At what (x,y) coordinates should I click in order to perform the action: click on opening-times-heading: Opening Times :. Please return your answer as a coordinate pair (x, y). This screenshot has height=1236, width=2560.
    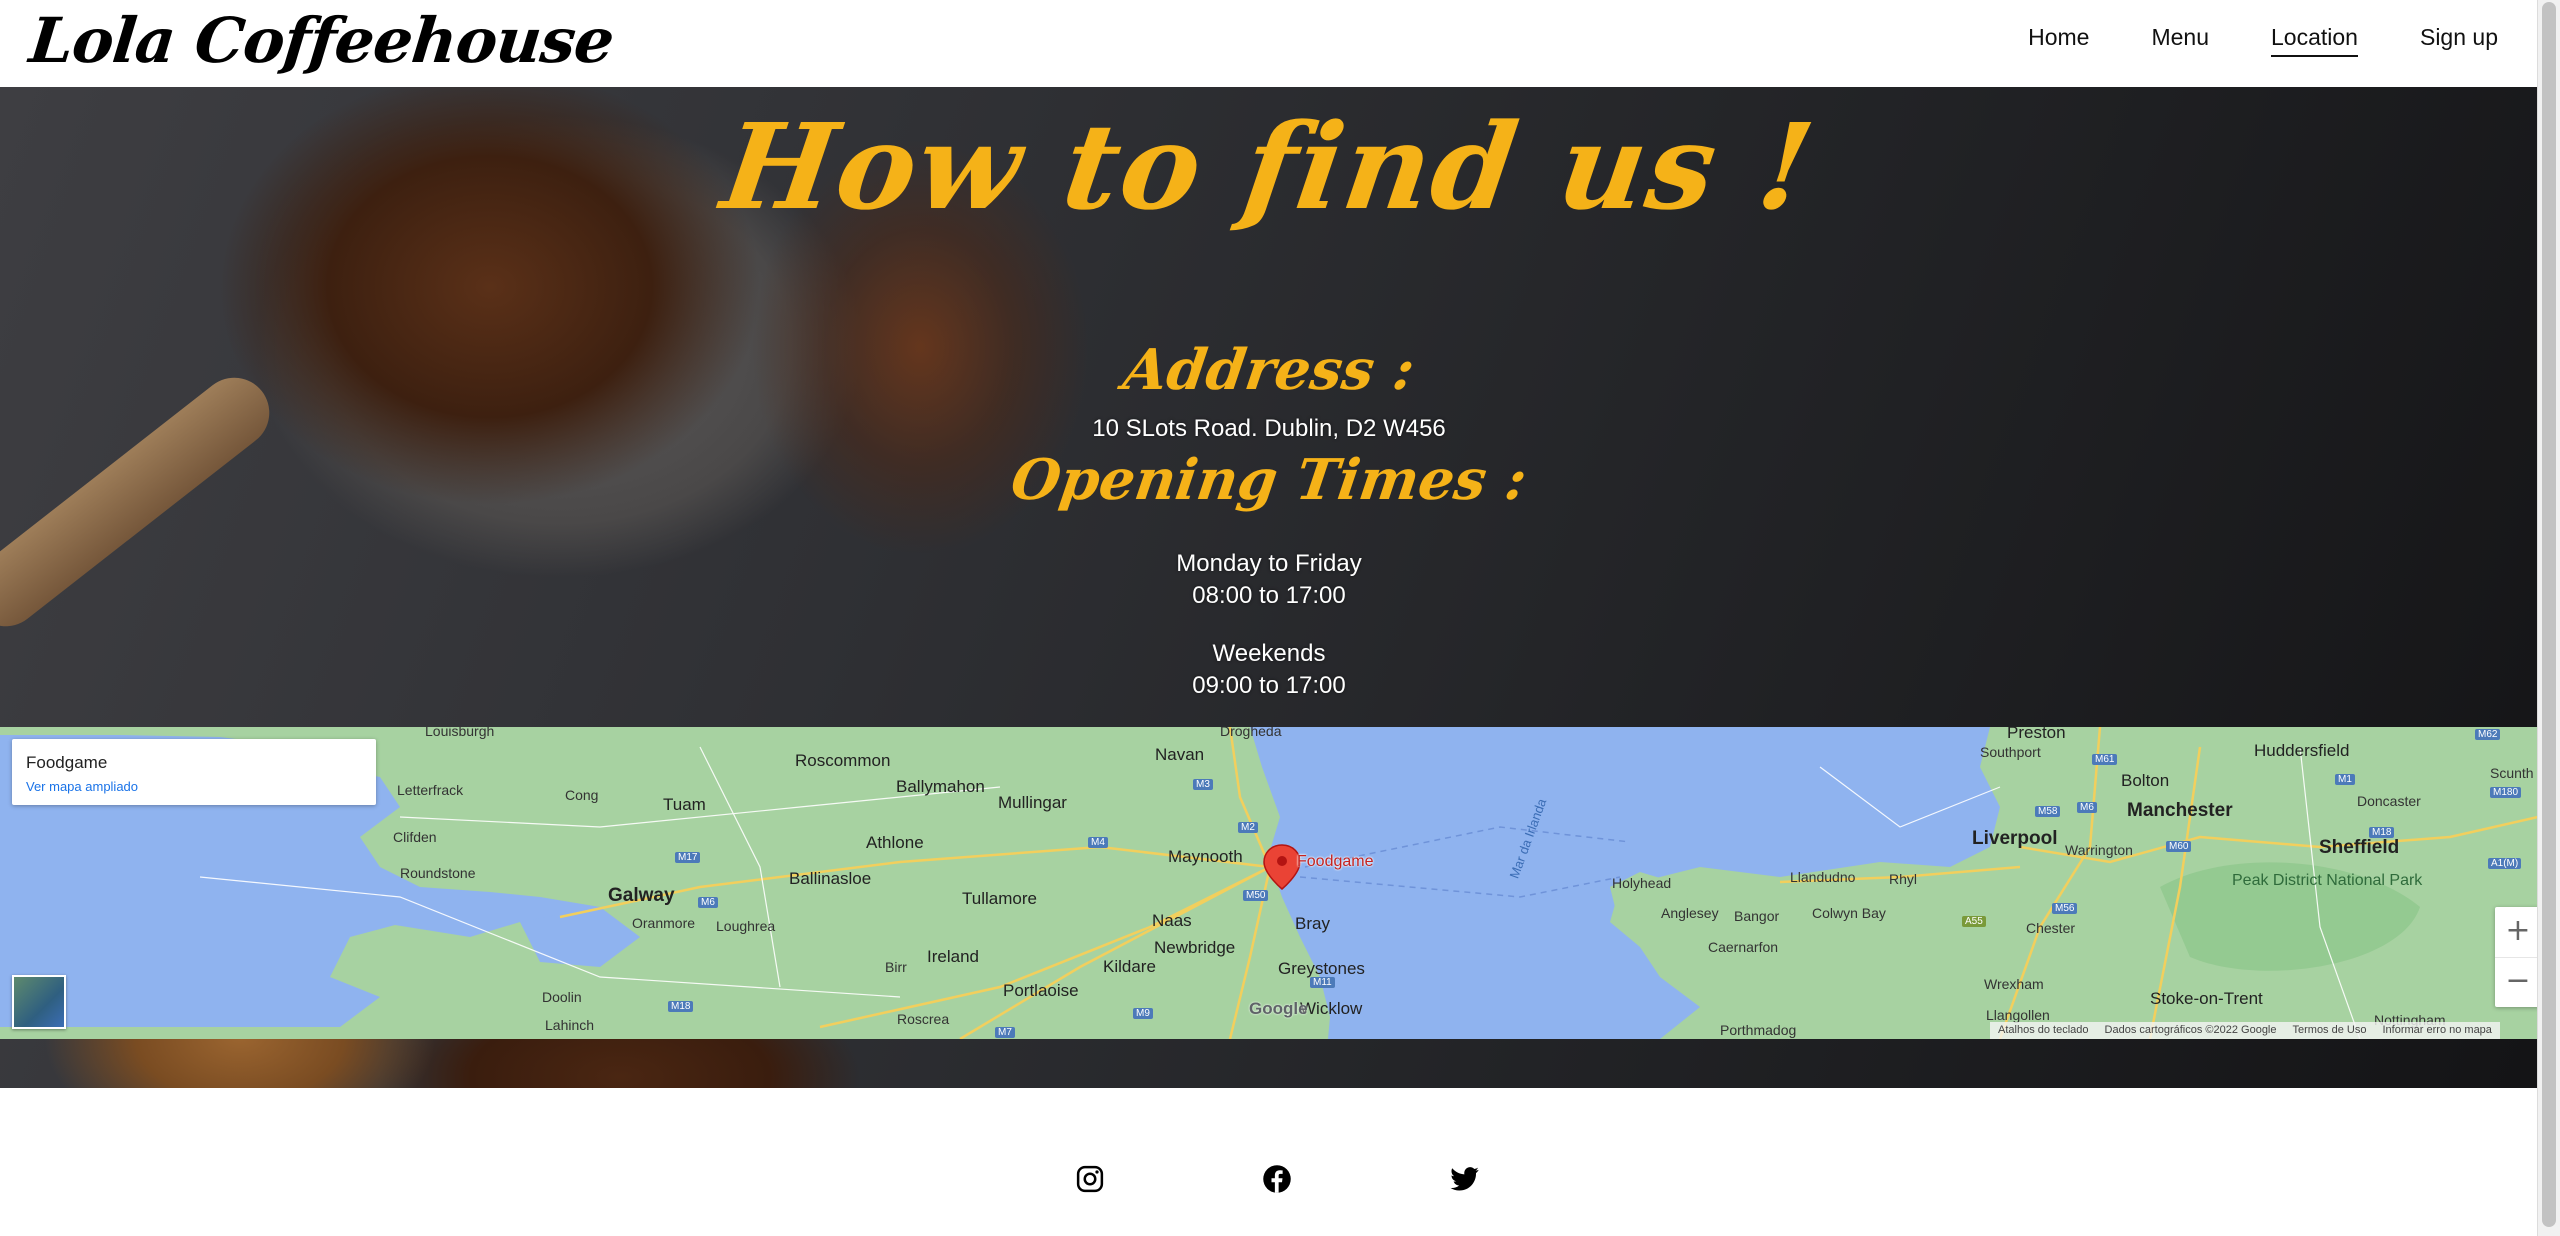
    Looking at the image, I should click on (1269, 480).